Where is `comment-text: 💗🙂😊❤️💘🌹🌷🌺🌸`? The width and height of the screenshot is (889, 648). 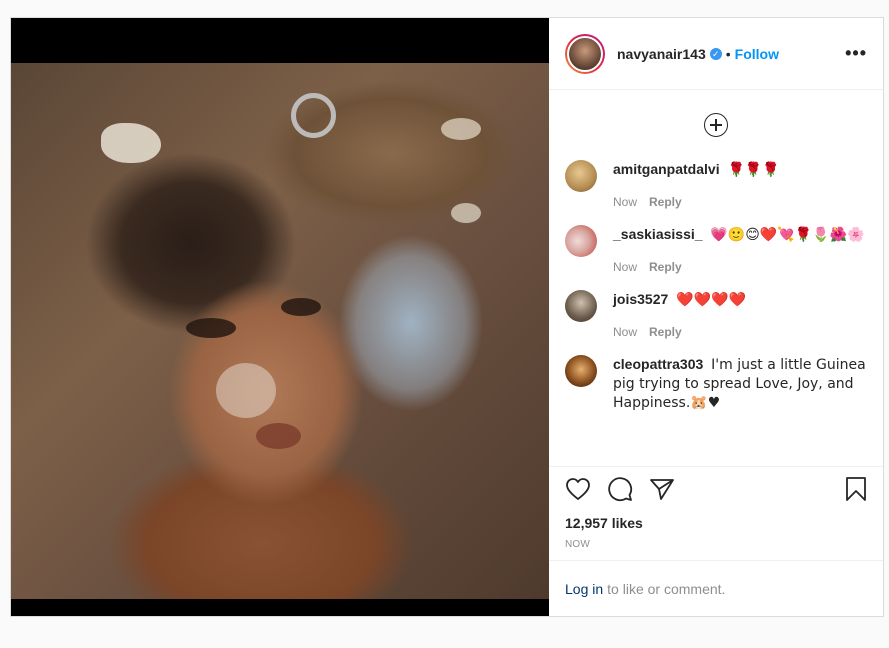 comment-text: 💗🙂😊❤️💘🌹🌷🌺🌸 is located at coordinates (787, 235).